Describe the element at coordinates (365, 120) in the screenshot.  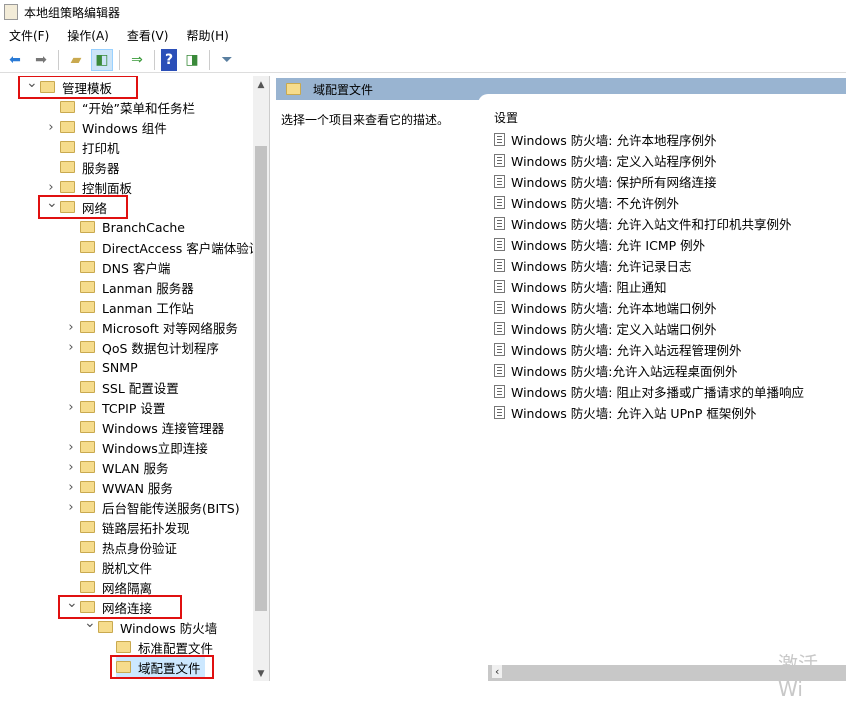
I see `description-text: 选择一个项目来查看它的描述。` at that location.